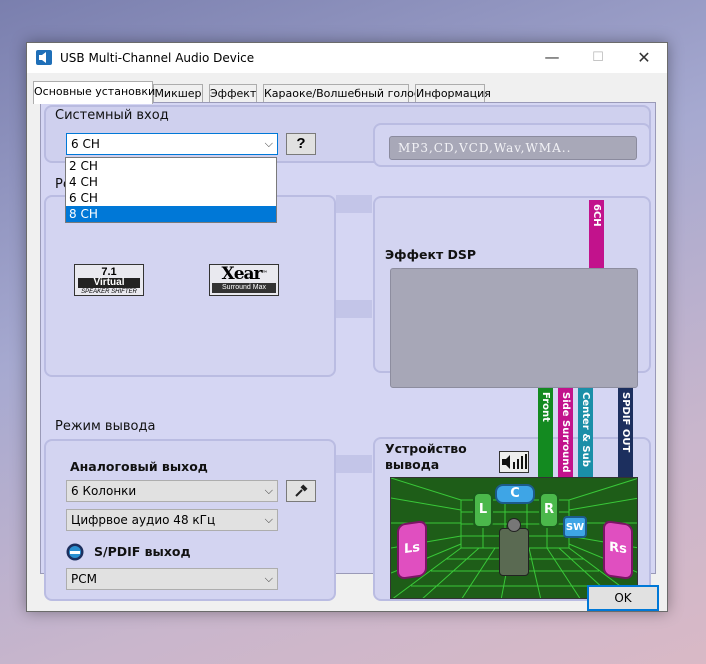 The height and width of the screenshot is (664, 706). I want to click on tab-mixer: Микшер, so click(178, 93).